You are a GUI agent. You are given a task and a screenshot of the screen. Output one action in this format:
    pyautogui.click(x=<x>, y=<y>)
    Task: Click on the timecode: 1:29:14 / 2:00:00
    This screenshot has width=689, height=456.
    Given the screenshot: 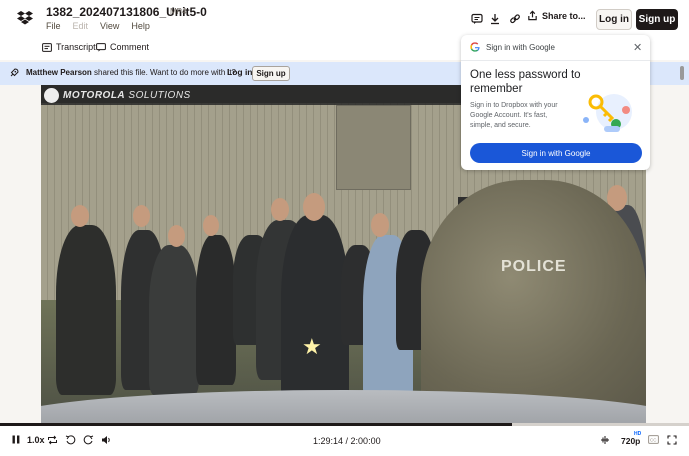 What is the action you would take?
    pyautogui.click(x=347, y=441)
    